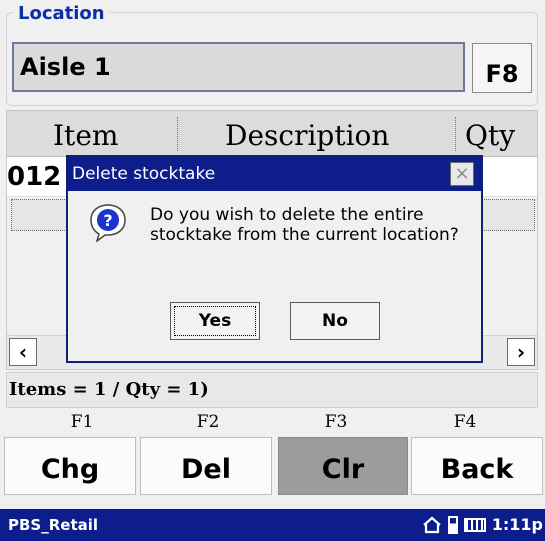  I want to click on clock: 1:11p, so click(517, 525).